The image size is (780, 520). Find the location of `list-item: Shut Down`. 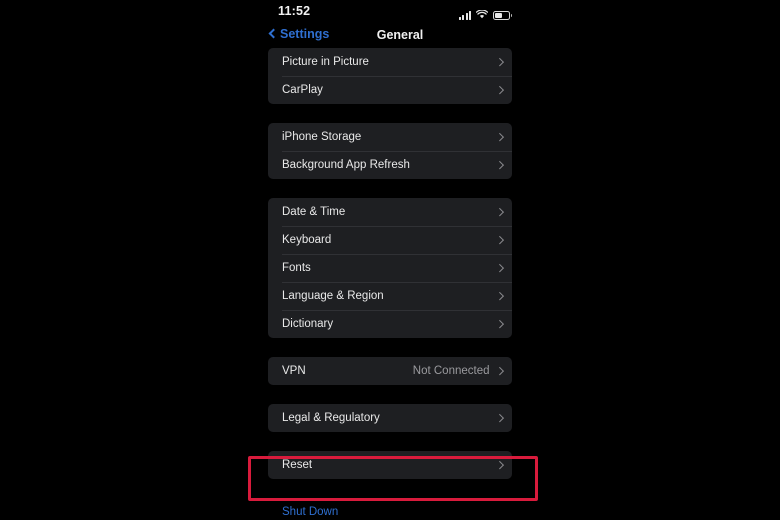

list-item: Shut Down is located at coordinates (390, 509).